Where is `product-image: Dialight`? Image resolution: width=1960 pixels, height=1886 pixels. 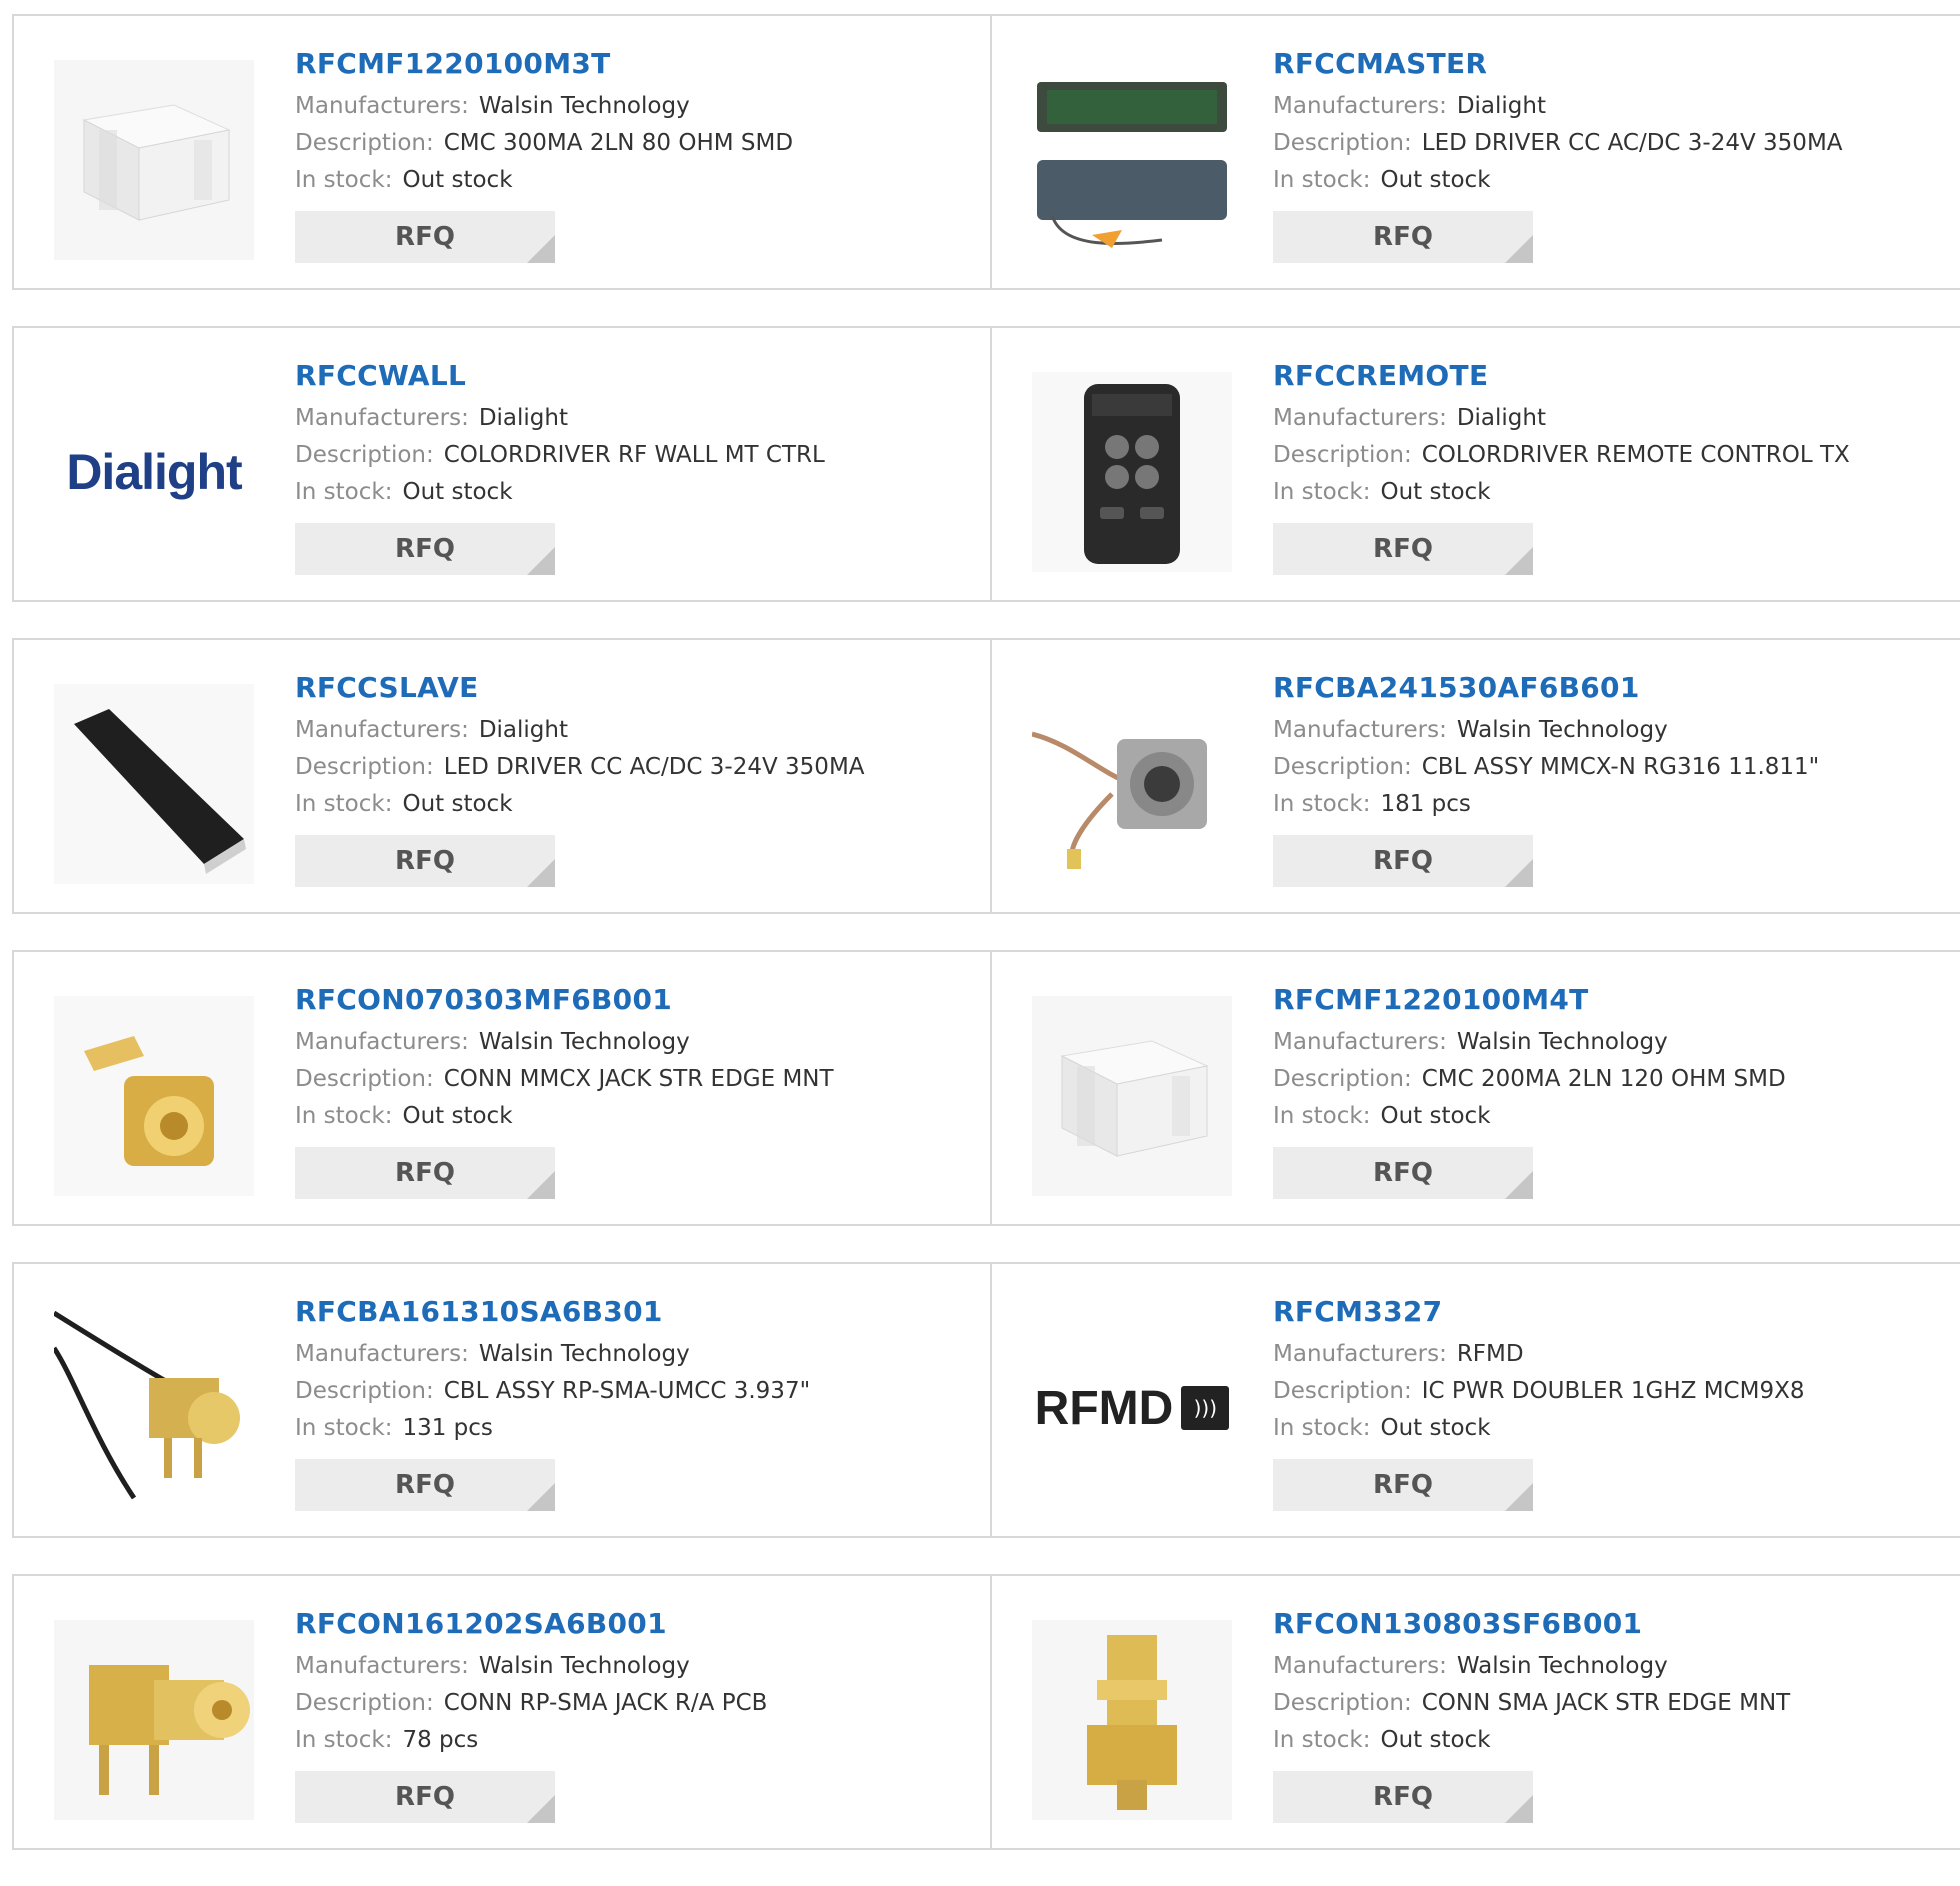 product-image: Dialight is located at coordinates (154, 472).